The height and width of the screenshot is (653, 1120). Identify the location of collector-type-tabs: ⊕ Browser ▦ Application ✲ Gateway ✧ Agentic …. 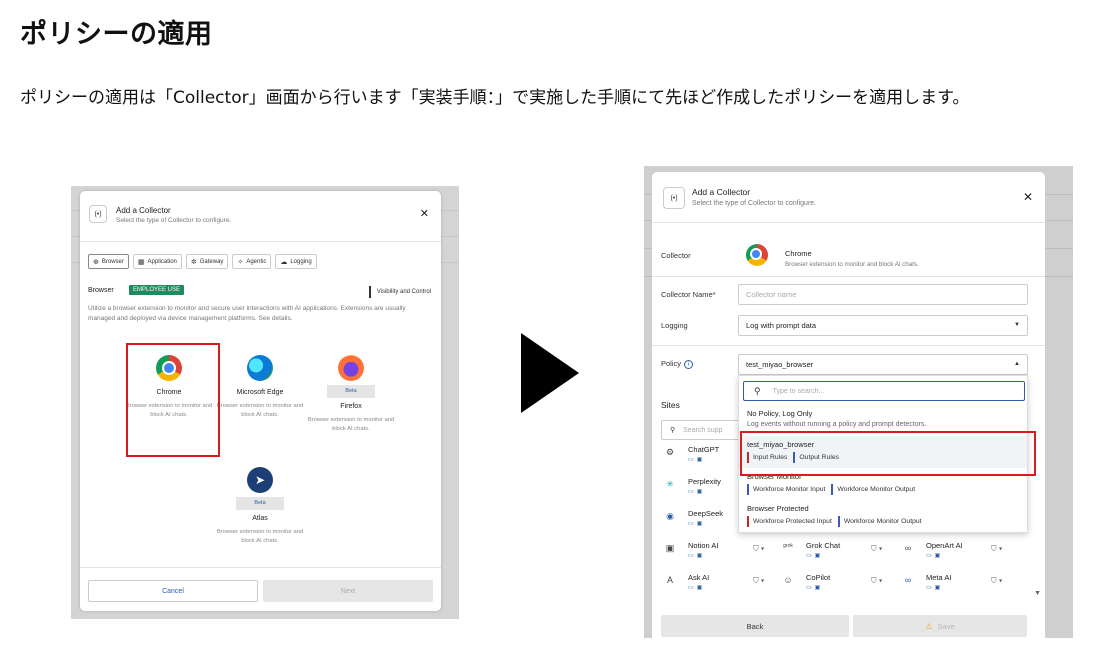
(202, 261).